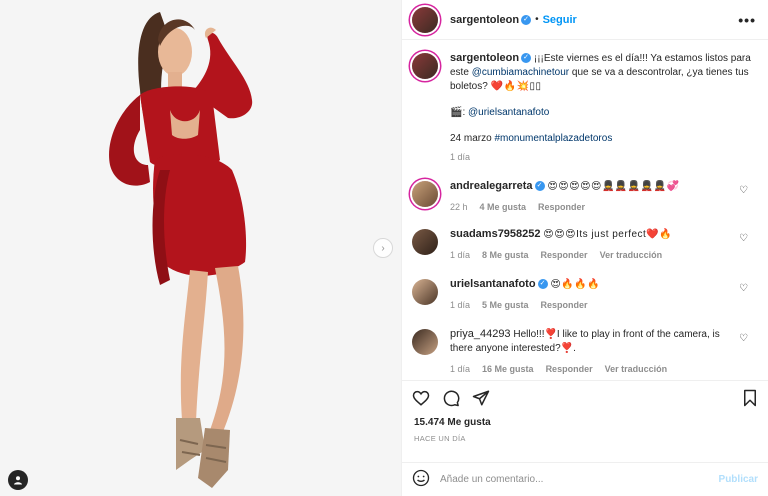 The image size is (768, 496). Describe the element at coordinates (456, 112) in the screenshot. I see `clapper-icon: 🎬` at that location.